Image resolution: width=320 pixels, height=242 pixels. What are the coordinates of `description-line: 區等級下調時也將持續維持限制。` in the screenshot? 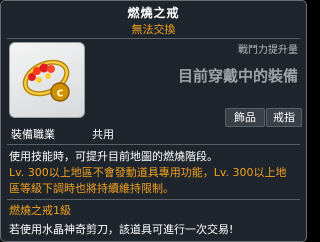 It's located at (91, 188).